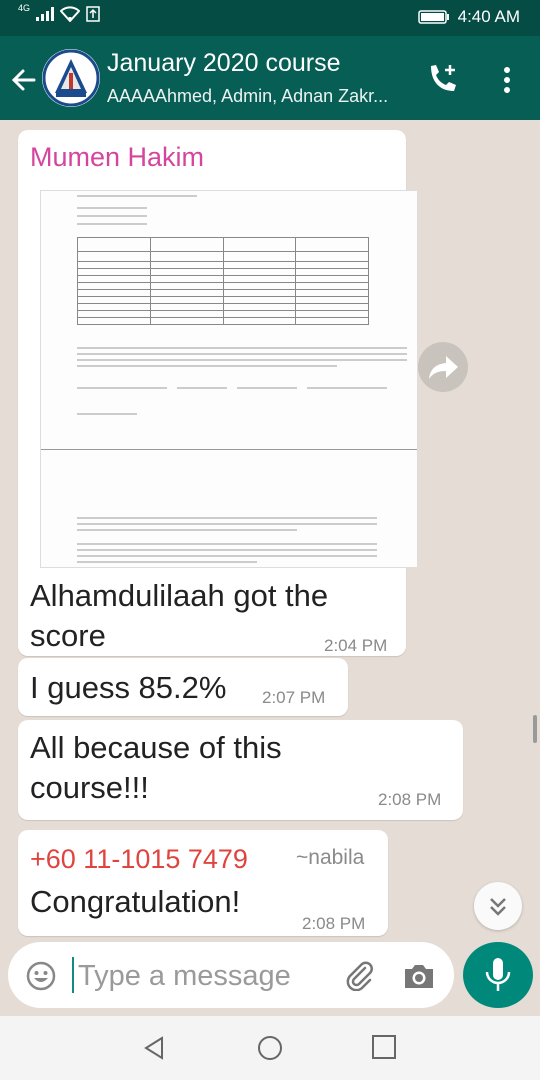 Image resolution: width=540 pixels, height=1080 pixels. Describe the element at coordinates (419, 976) in the screenshot. I see `camera-icon` at that location.